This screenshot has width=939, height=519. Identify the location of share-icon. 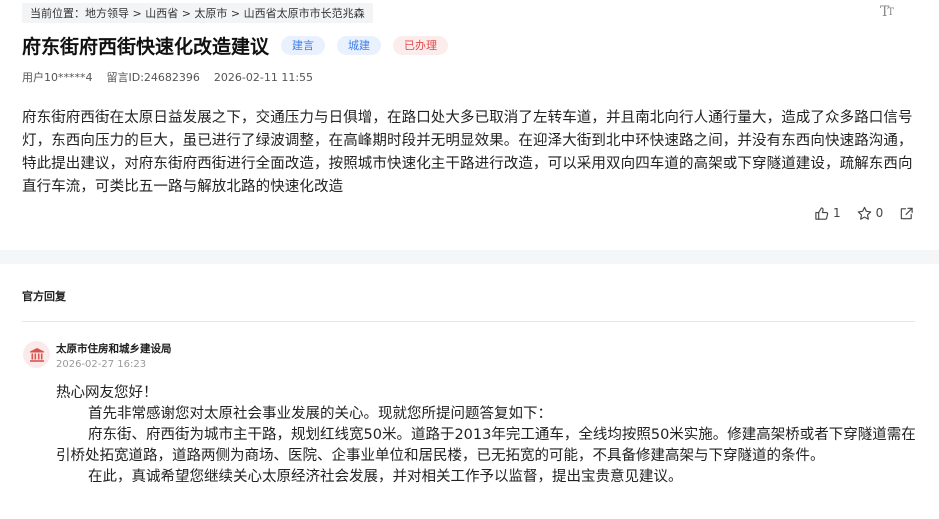
(907, 213).